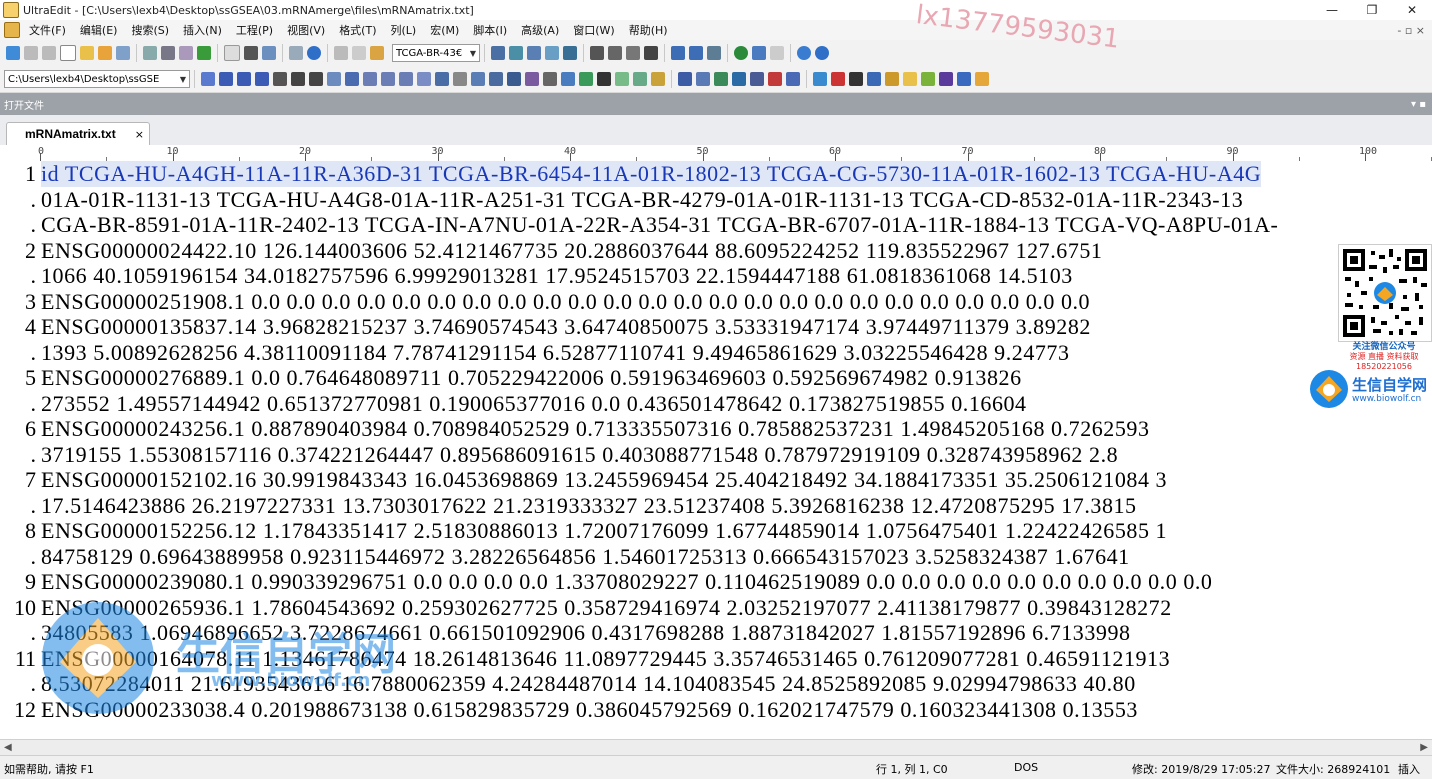 Image resolution: width=1432 pixels, height=779 pixels. What do you see at coordinates (444, 30) in the screenshot?
I see `menu-macro: 宏(M)` at bounding box center [444, 30].